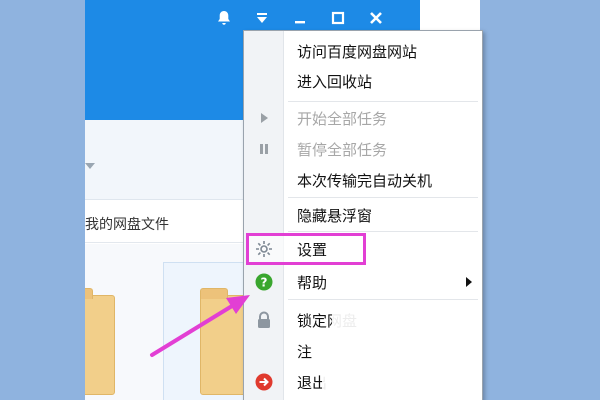  What do you see at coordinates (357, 51) in the screenshot?
I see `menu-item-label: 访问百度网盘网站` at bounding box center [357, 51].